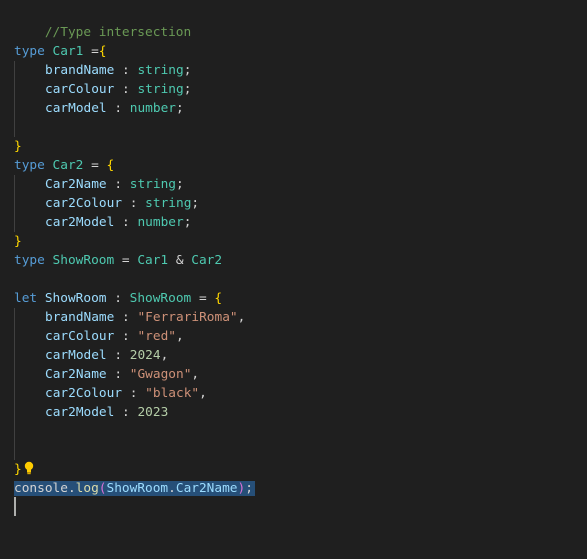 The height and width of the screenshot is (559, 587). I want to click on keyword: let, so click(26, 298).